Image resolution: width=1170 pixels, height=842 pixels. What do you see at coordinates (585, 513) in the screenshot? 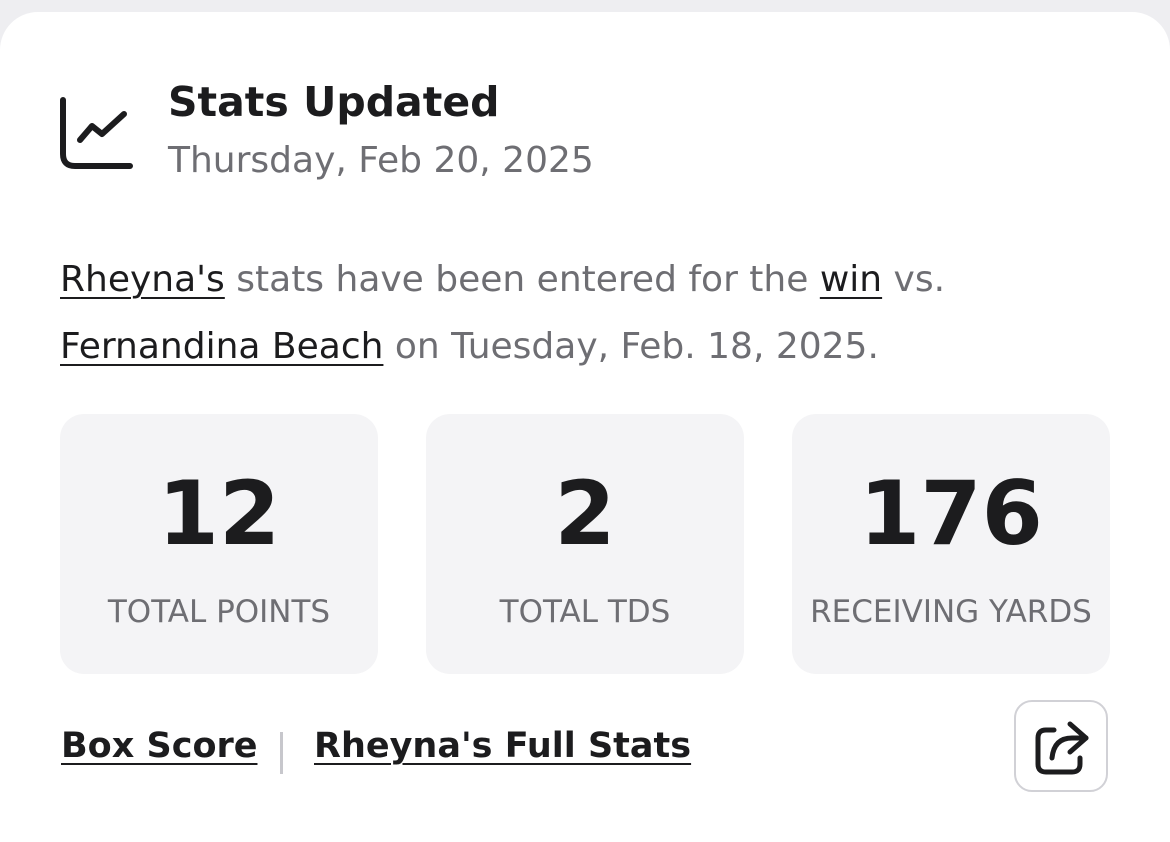
I see `stat-value: 2` at bounding box center [585, 513].